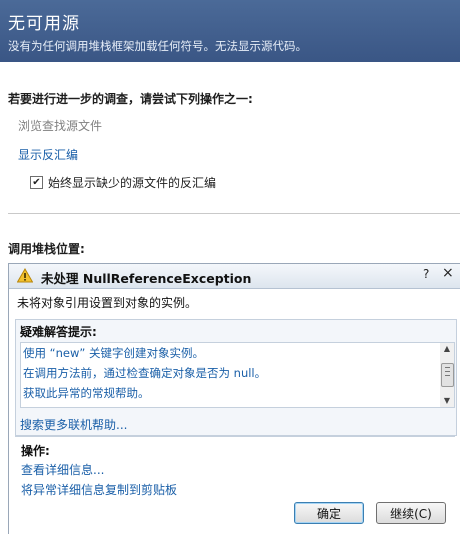 This screenshot has width=460, height=534. What do you see at coordinates (48, 154) in the screenshot?
I see `show-disassembly-link: 显示反汇编` at bounding box center [48, 154].